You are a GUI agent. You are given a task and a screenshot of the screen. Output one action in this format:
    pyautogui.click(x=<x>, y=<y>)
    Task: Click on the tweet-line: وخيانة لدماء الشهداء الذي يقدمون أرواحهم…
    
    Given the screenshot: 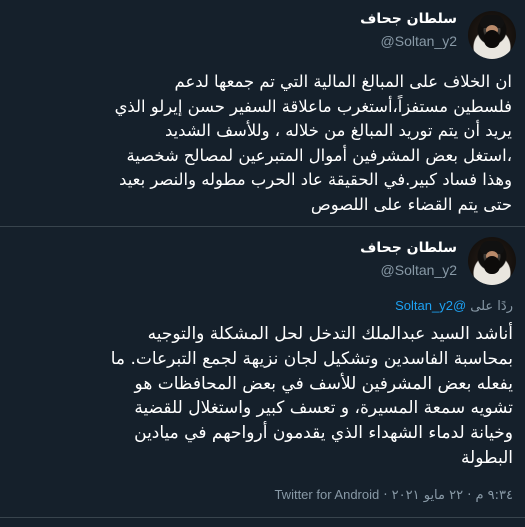 What is the action you would take?
    pyautogui.click(x=323, y=433)
    